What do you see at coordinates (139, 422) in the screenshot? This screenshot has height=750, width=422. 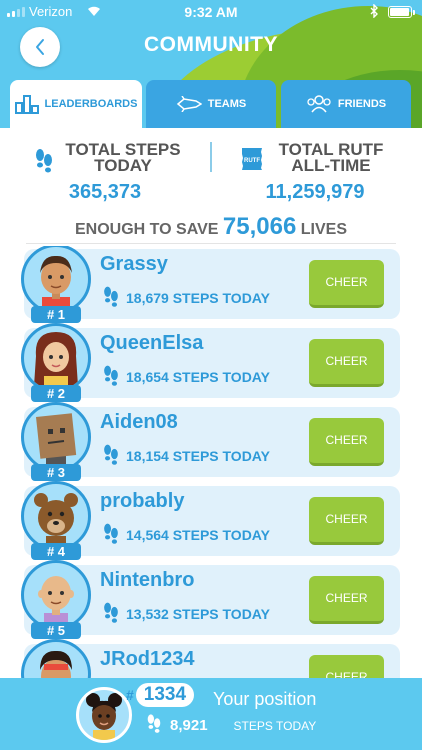 I see `username: Aiden08` at bounding box center [139, 422].